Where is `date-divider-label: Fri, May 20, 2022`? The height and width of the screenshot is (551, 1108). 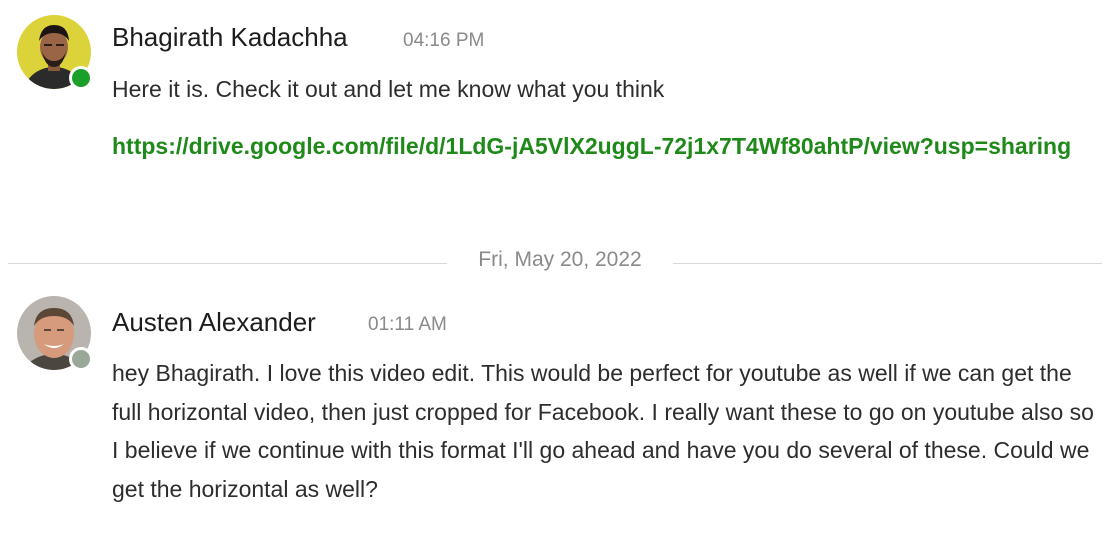
date-divider-label: Fri, May 20, 2022 is located at coordinates (560, 260).